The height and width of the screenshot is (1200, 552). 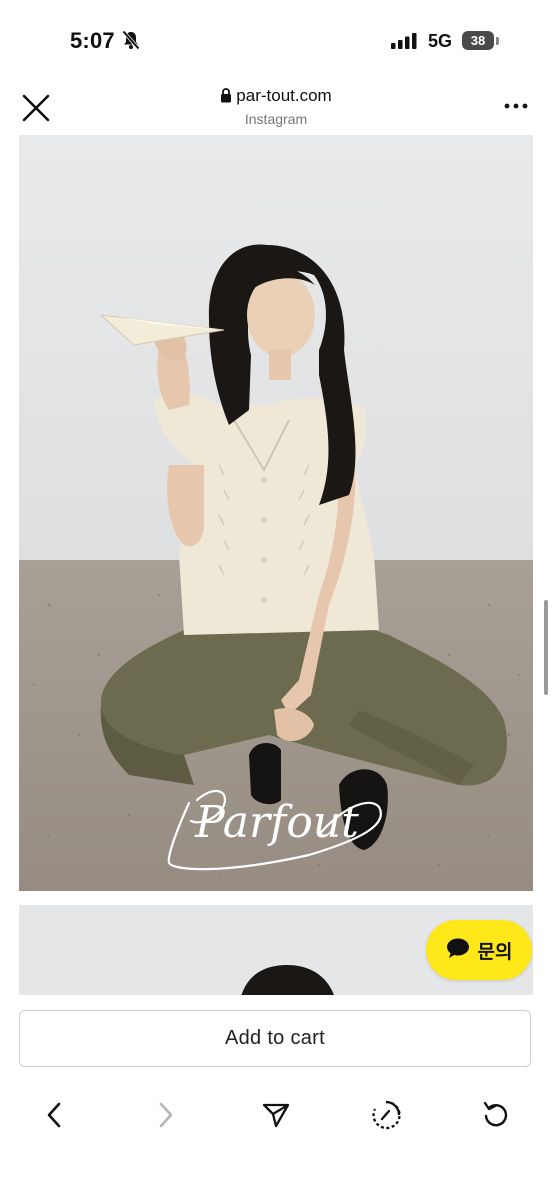 What do you see at coordinates (276, 822) in the screenshot?
I see `brand-logo-text: Parfout` at bounding box center [276, 822].